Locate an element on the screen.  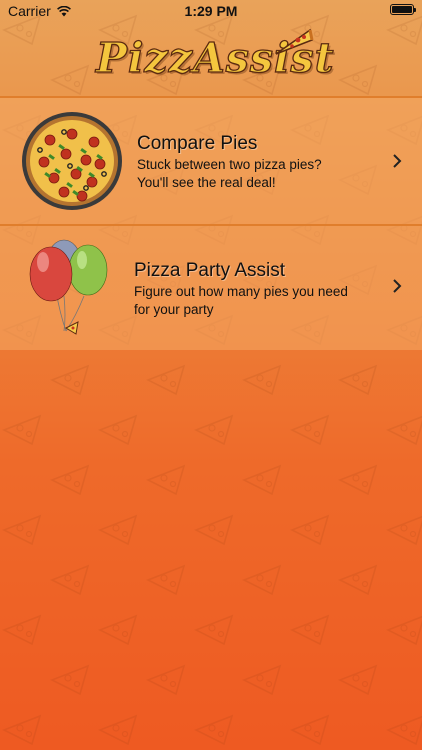
battery-level-fill is located at coordinates (402, 9).